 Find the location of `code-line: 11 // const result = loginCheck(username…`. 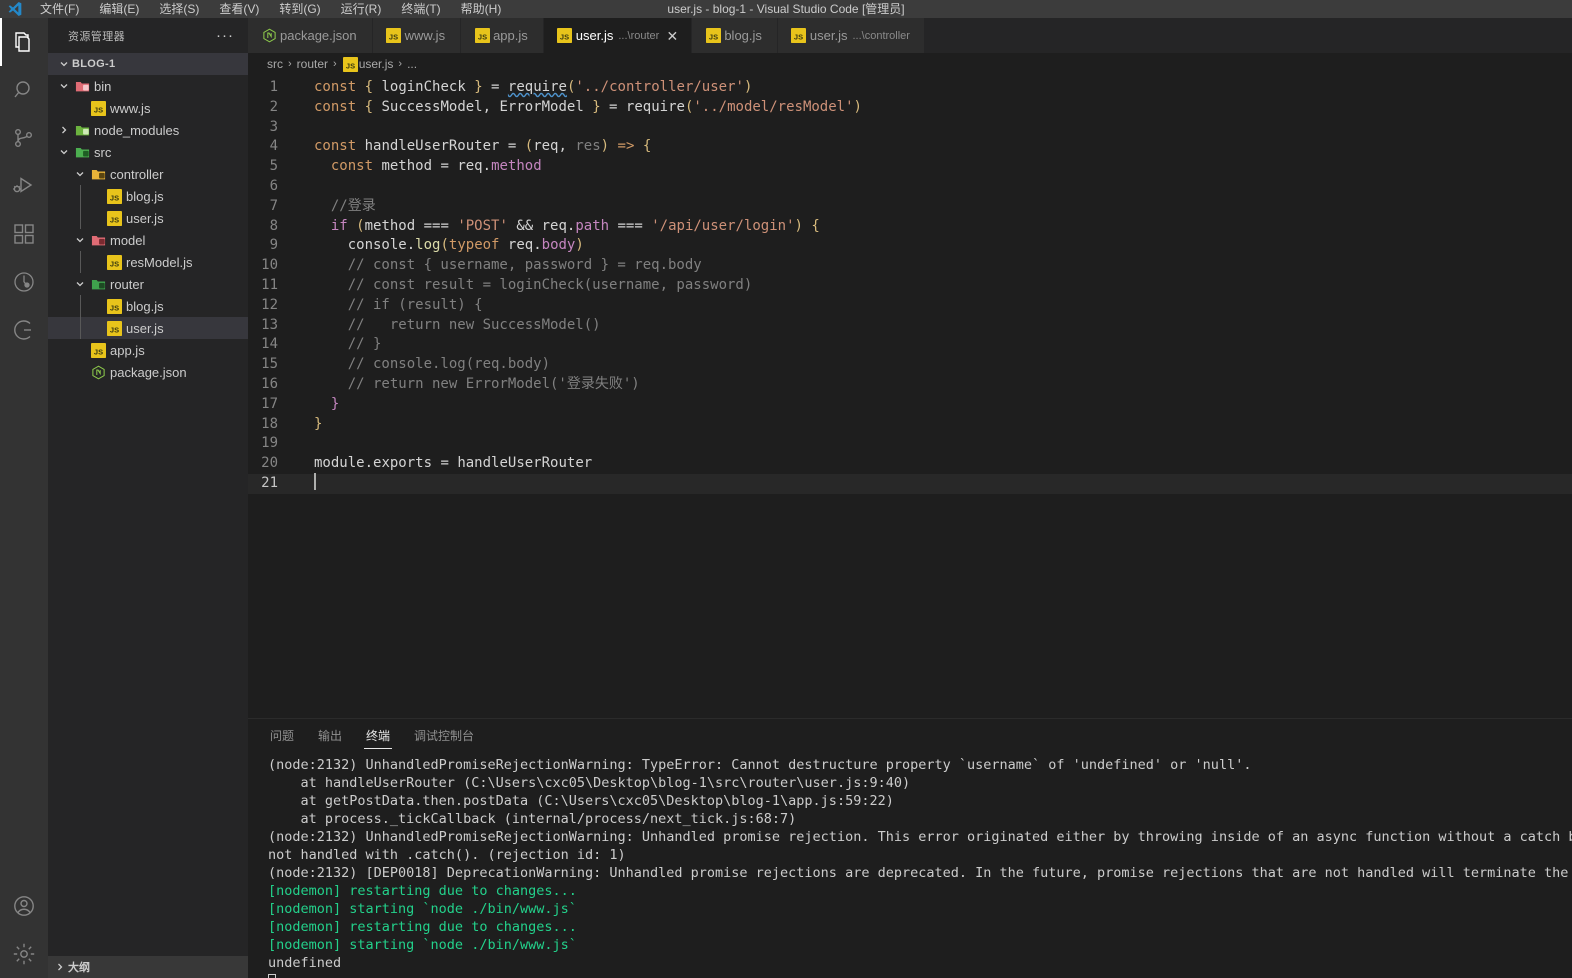

code-line: 11 // const result = loginCheck(username… is located at coordinates (910, 286).